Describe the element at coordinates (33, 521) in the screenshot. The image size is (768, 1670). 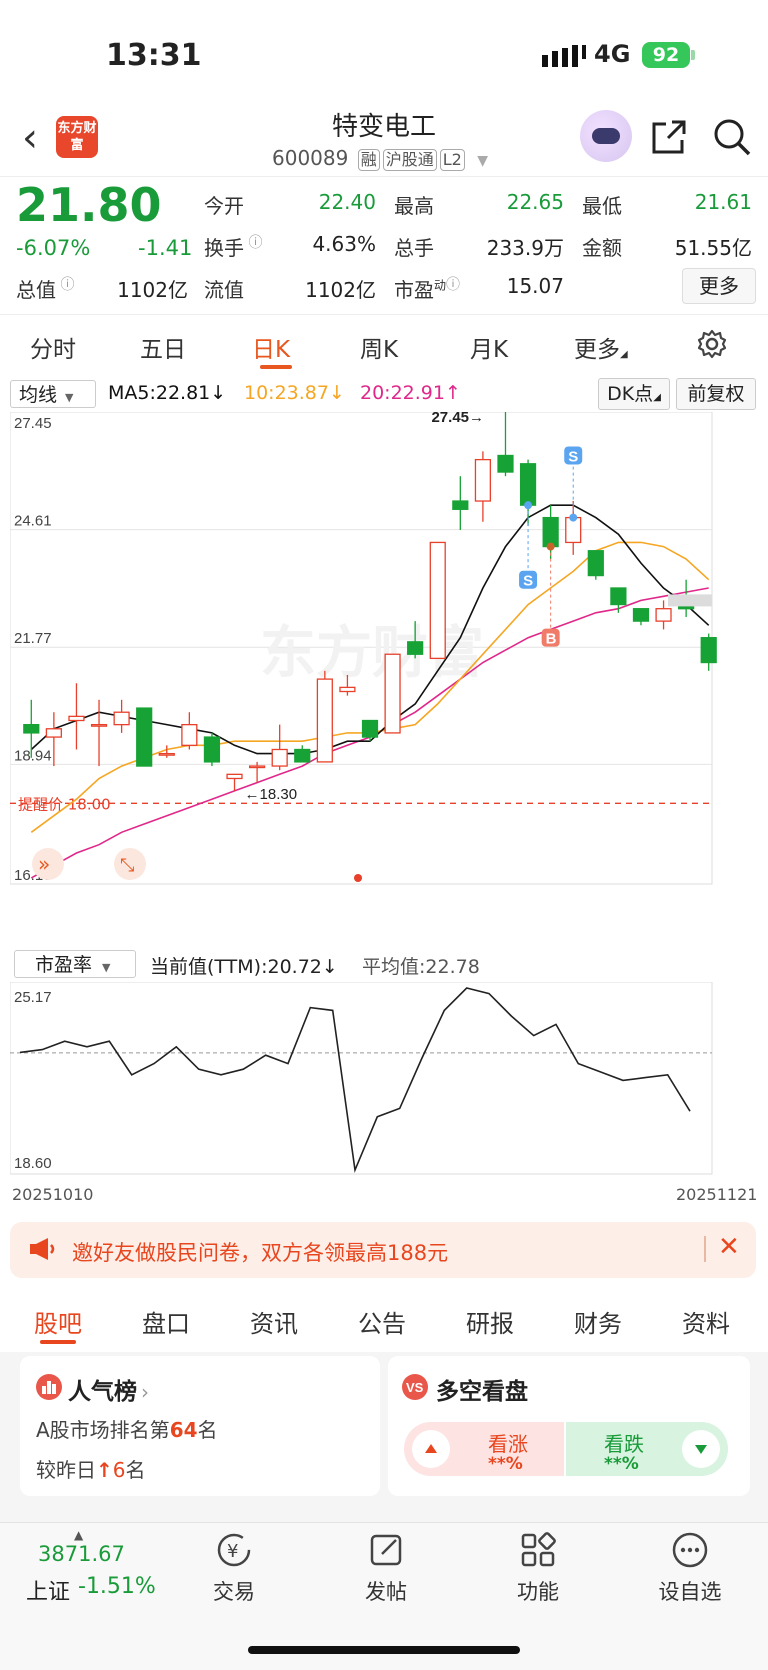
I see `y-tick-label: 24.61` at that location.